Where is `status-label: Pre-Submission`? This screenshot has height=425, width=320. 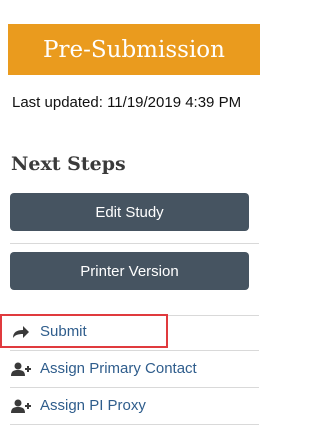 status-label: Pre-Submission is located at coordinates (134, 49).